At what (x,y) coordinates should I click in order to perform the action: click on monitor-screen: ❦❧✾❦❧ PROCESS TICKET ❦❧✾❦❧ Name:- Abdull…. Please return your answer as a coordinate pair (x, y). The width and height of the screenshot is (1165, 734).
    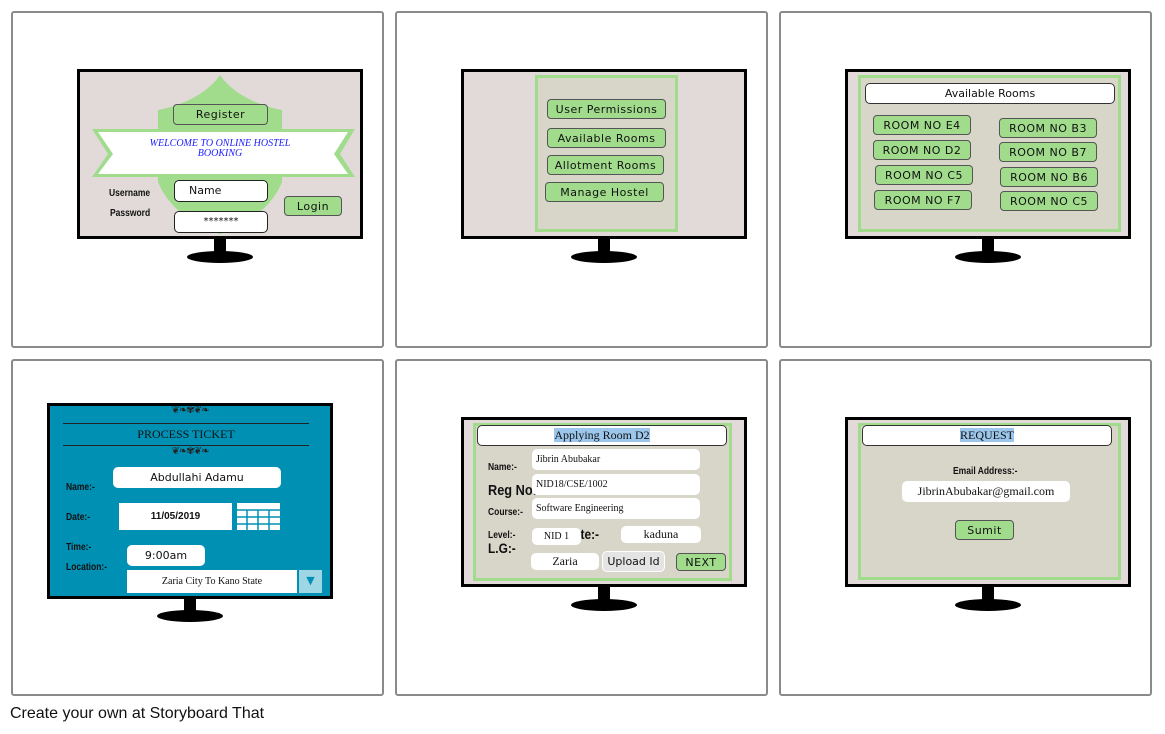
    Looking at the image, I should click on (190, 501).